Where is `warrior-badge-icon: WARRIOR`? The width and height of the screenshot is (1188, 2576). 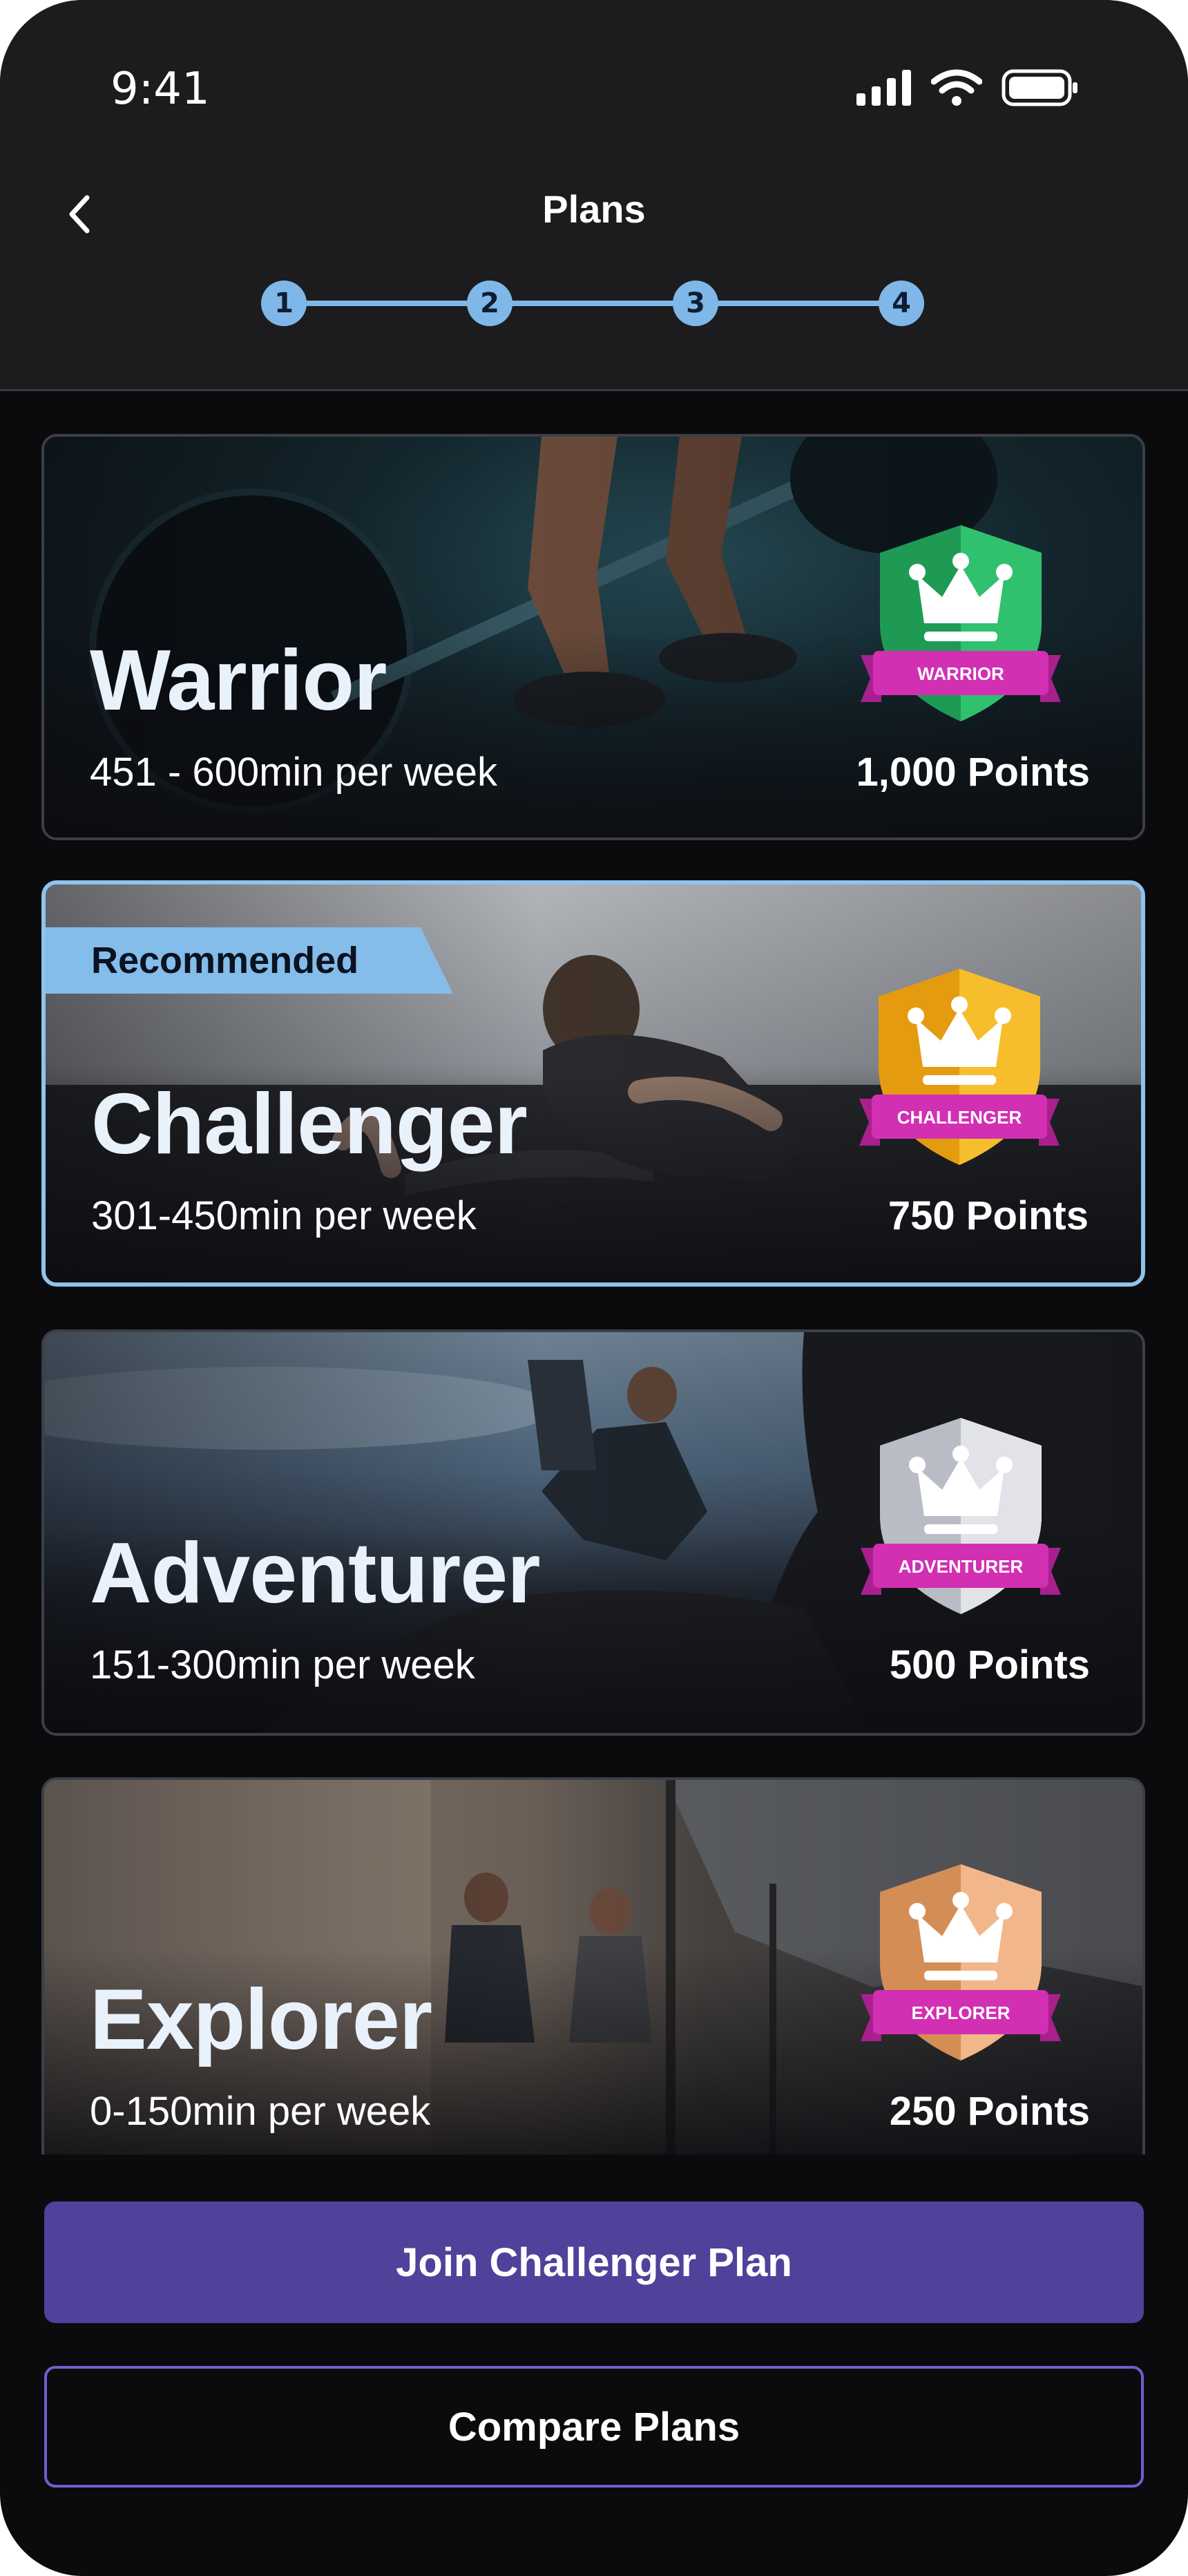
warrior-badge-icon: WARRIOR is located at coordinates (961, 623).